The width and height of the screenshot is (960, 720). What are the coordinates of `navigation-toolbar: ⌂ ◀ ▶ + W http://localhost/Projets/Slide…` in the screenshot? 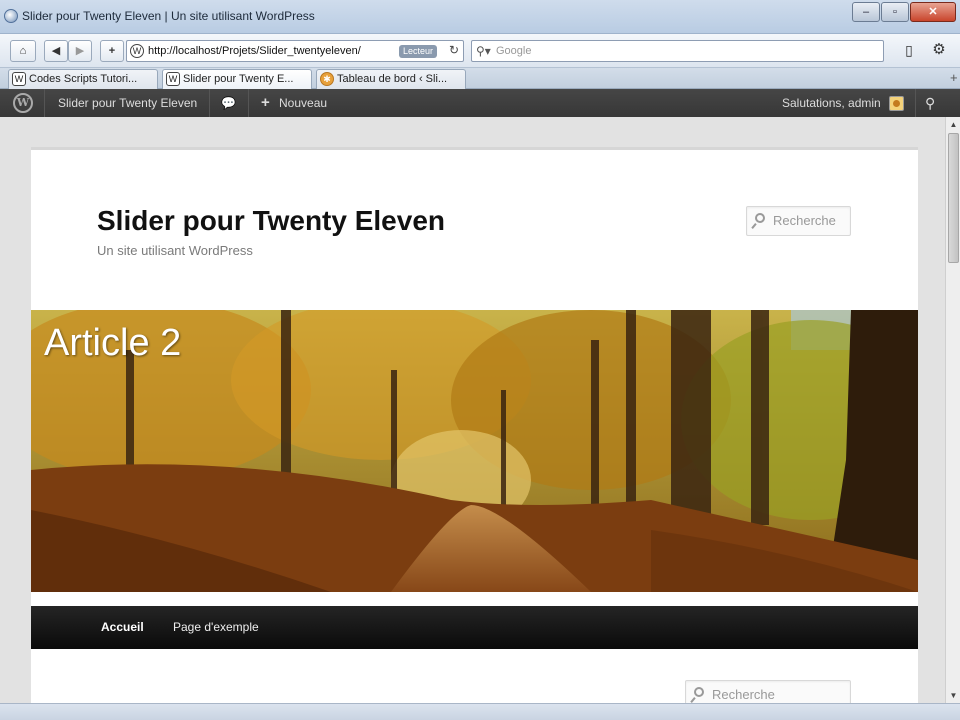 It's located at (480, 51).